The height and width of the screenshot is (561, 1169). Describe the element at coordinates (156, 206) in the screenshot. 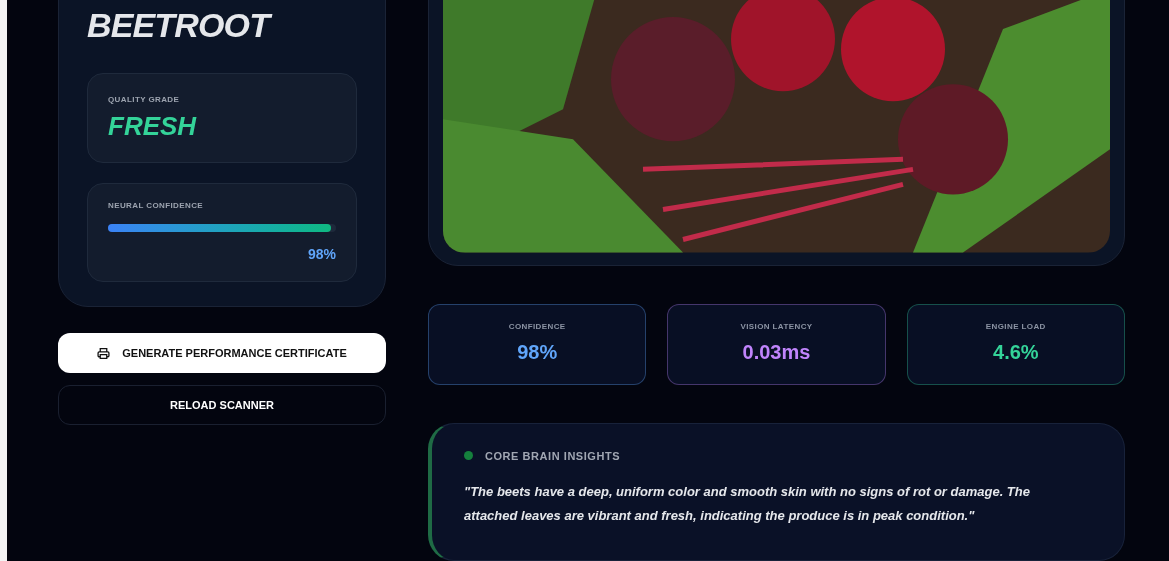

I see `confidence-label: NEURAL CONFIDENCE` at that location.